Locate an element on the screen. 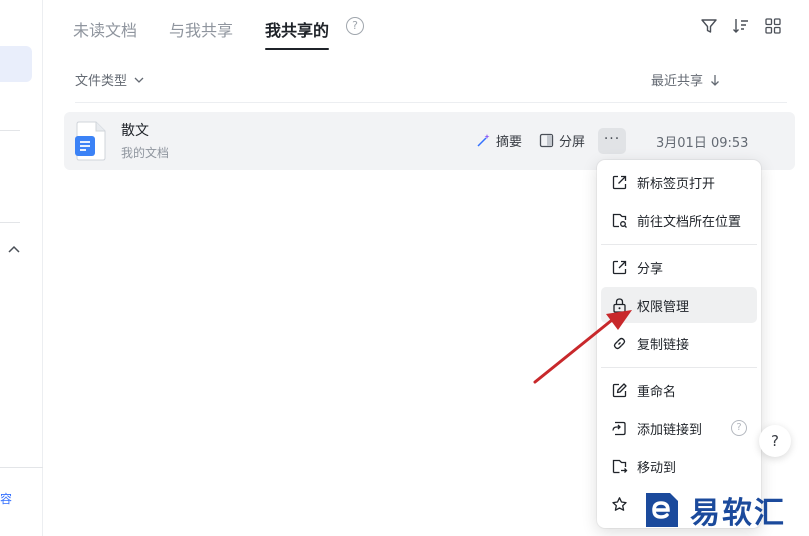 The height and width of the screenshot is (536, 809). document-icon is located at coordinates (90, 141).